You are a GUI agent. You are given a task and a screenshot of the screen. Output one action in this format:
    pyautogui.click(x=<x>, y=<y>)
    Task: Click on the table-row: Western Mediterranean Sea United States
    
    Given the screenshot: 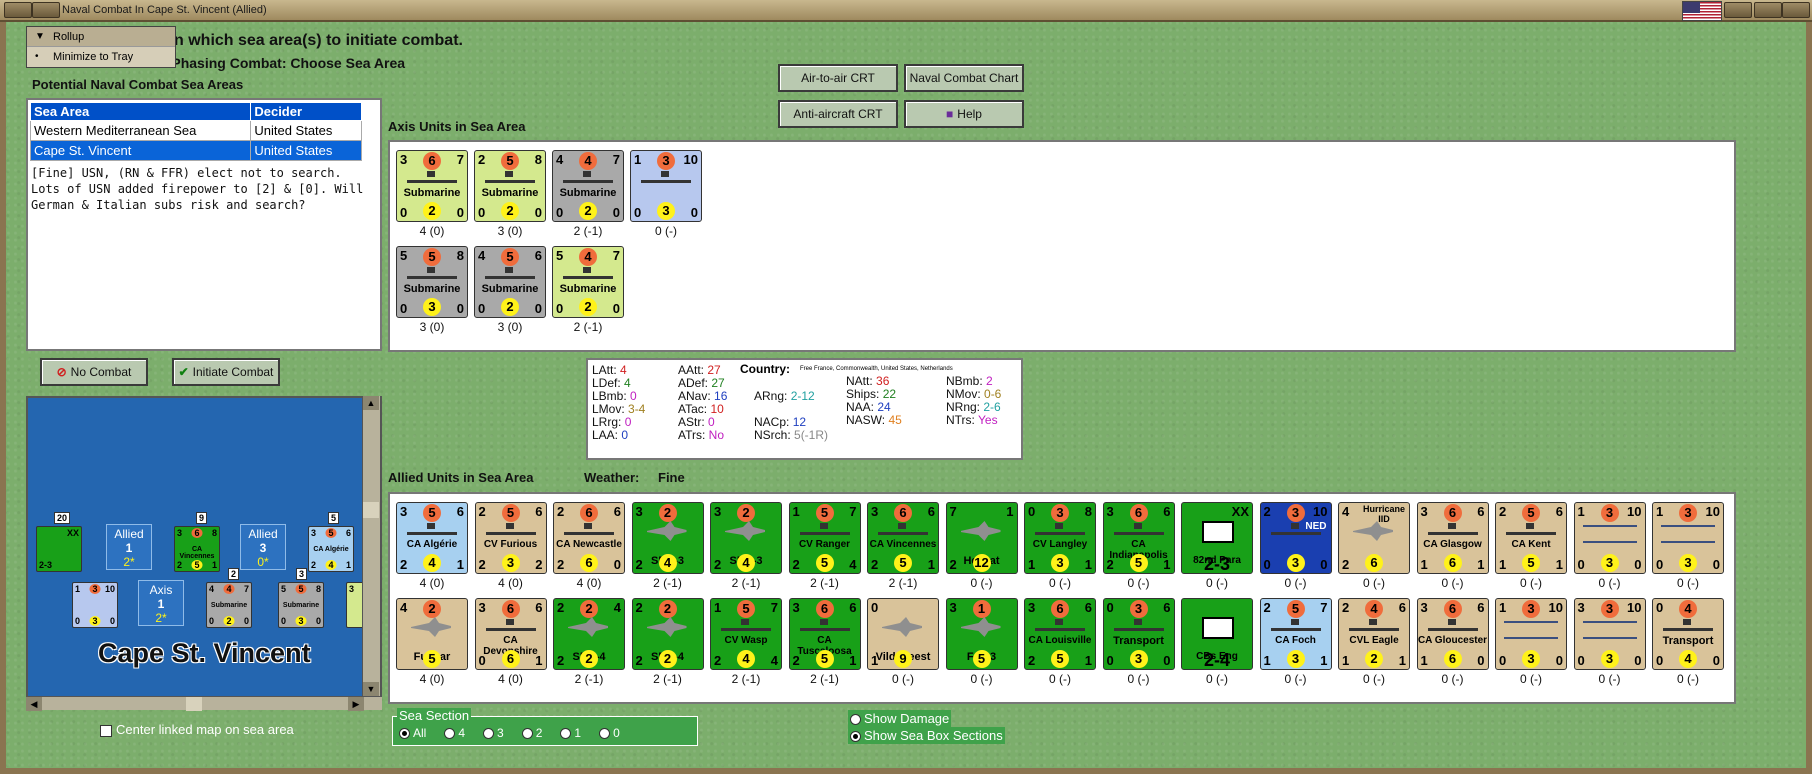 What is the action you would take?
    pyautogui.click(x=195, y=130)
    